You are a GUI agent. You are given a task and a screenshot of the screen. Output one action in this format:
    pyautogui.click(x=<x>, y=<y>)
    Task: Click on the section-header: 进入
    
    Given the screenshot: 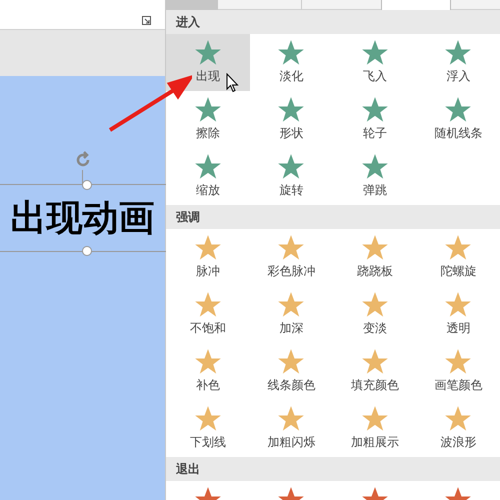 What is the action you would take?
    pyautogui.click(x=333, y=22)
    